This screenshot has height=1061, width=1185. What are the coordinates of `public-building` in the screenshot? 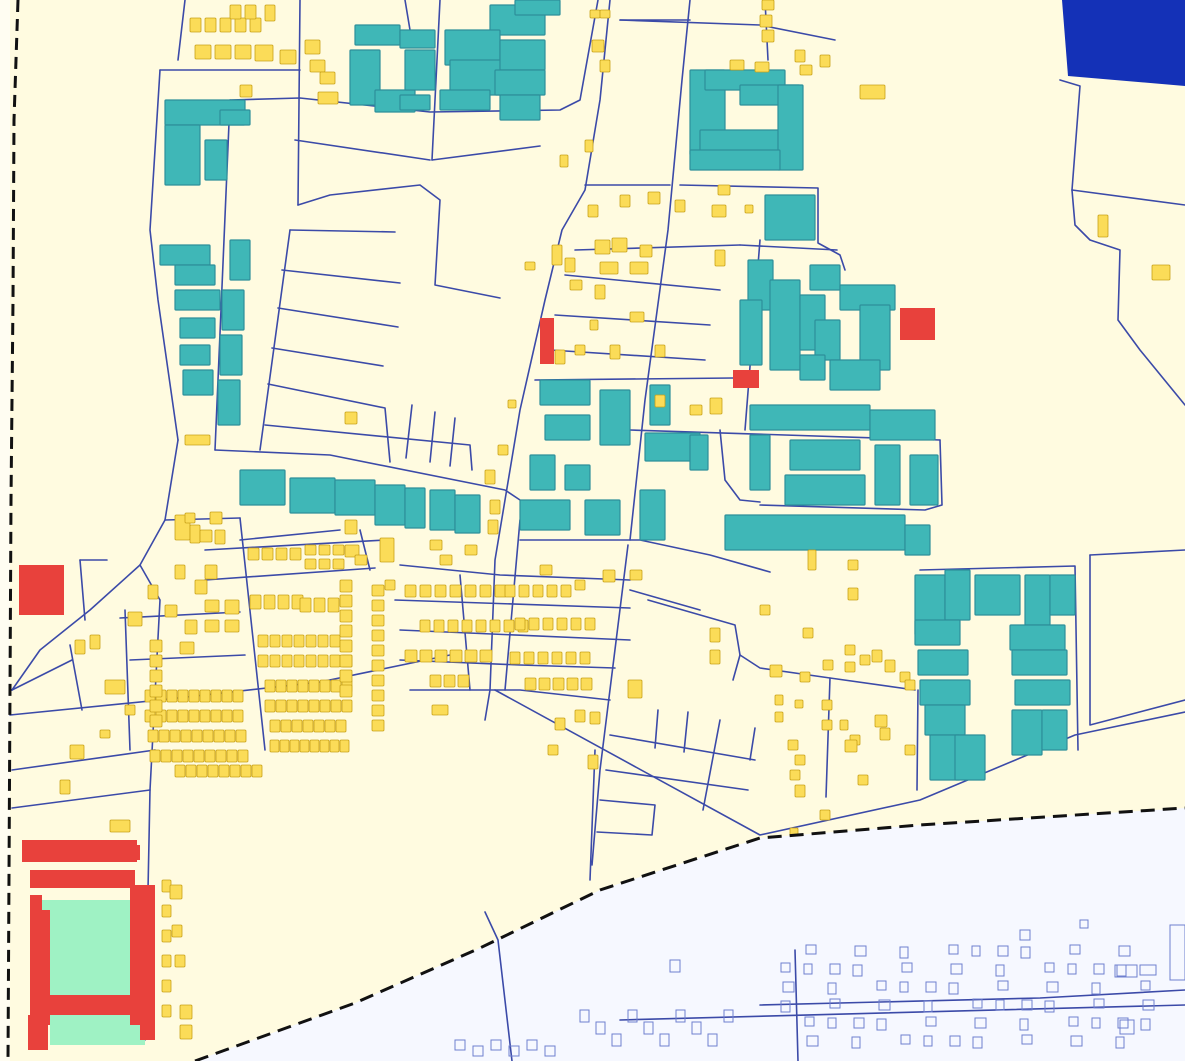 It's located at (38, 1032).